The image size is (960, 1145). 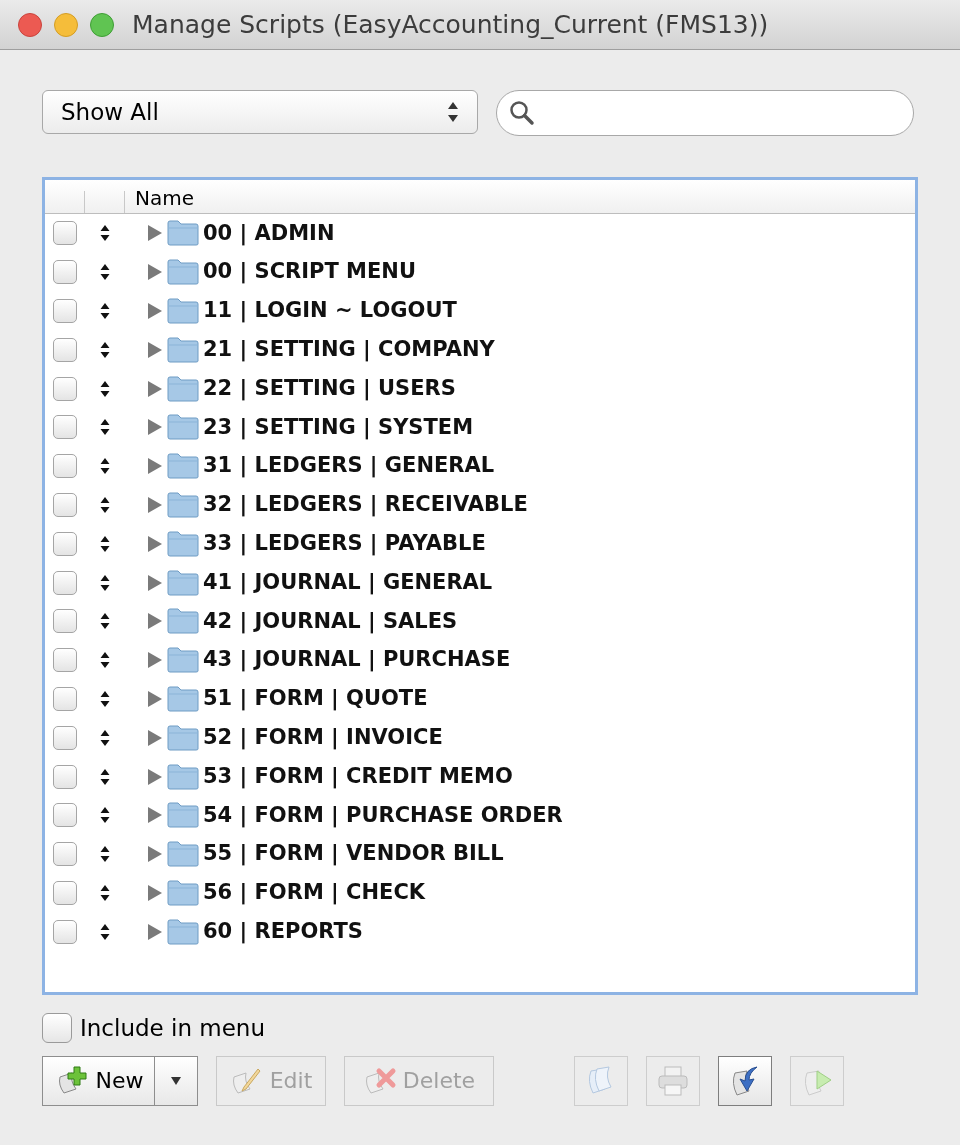 What do you see at coordinates (315, 699) in the screenshot?
I see `folder-name: 51 | FORM | QUOTE` at bounding box center [315, 699].